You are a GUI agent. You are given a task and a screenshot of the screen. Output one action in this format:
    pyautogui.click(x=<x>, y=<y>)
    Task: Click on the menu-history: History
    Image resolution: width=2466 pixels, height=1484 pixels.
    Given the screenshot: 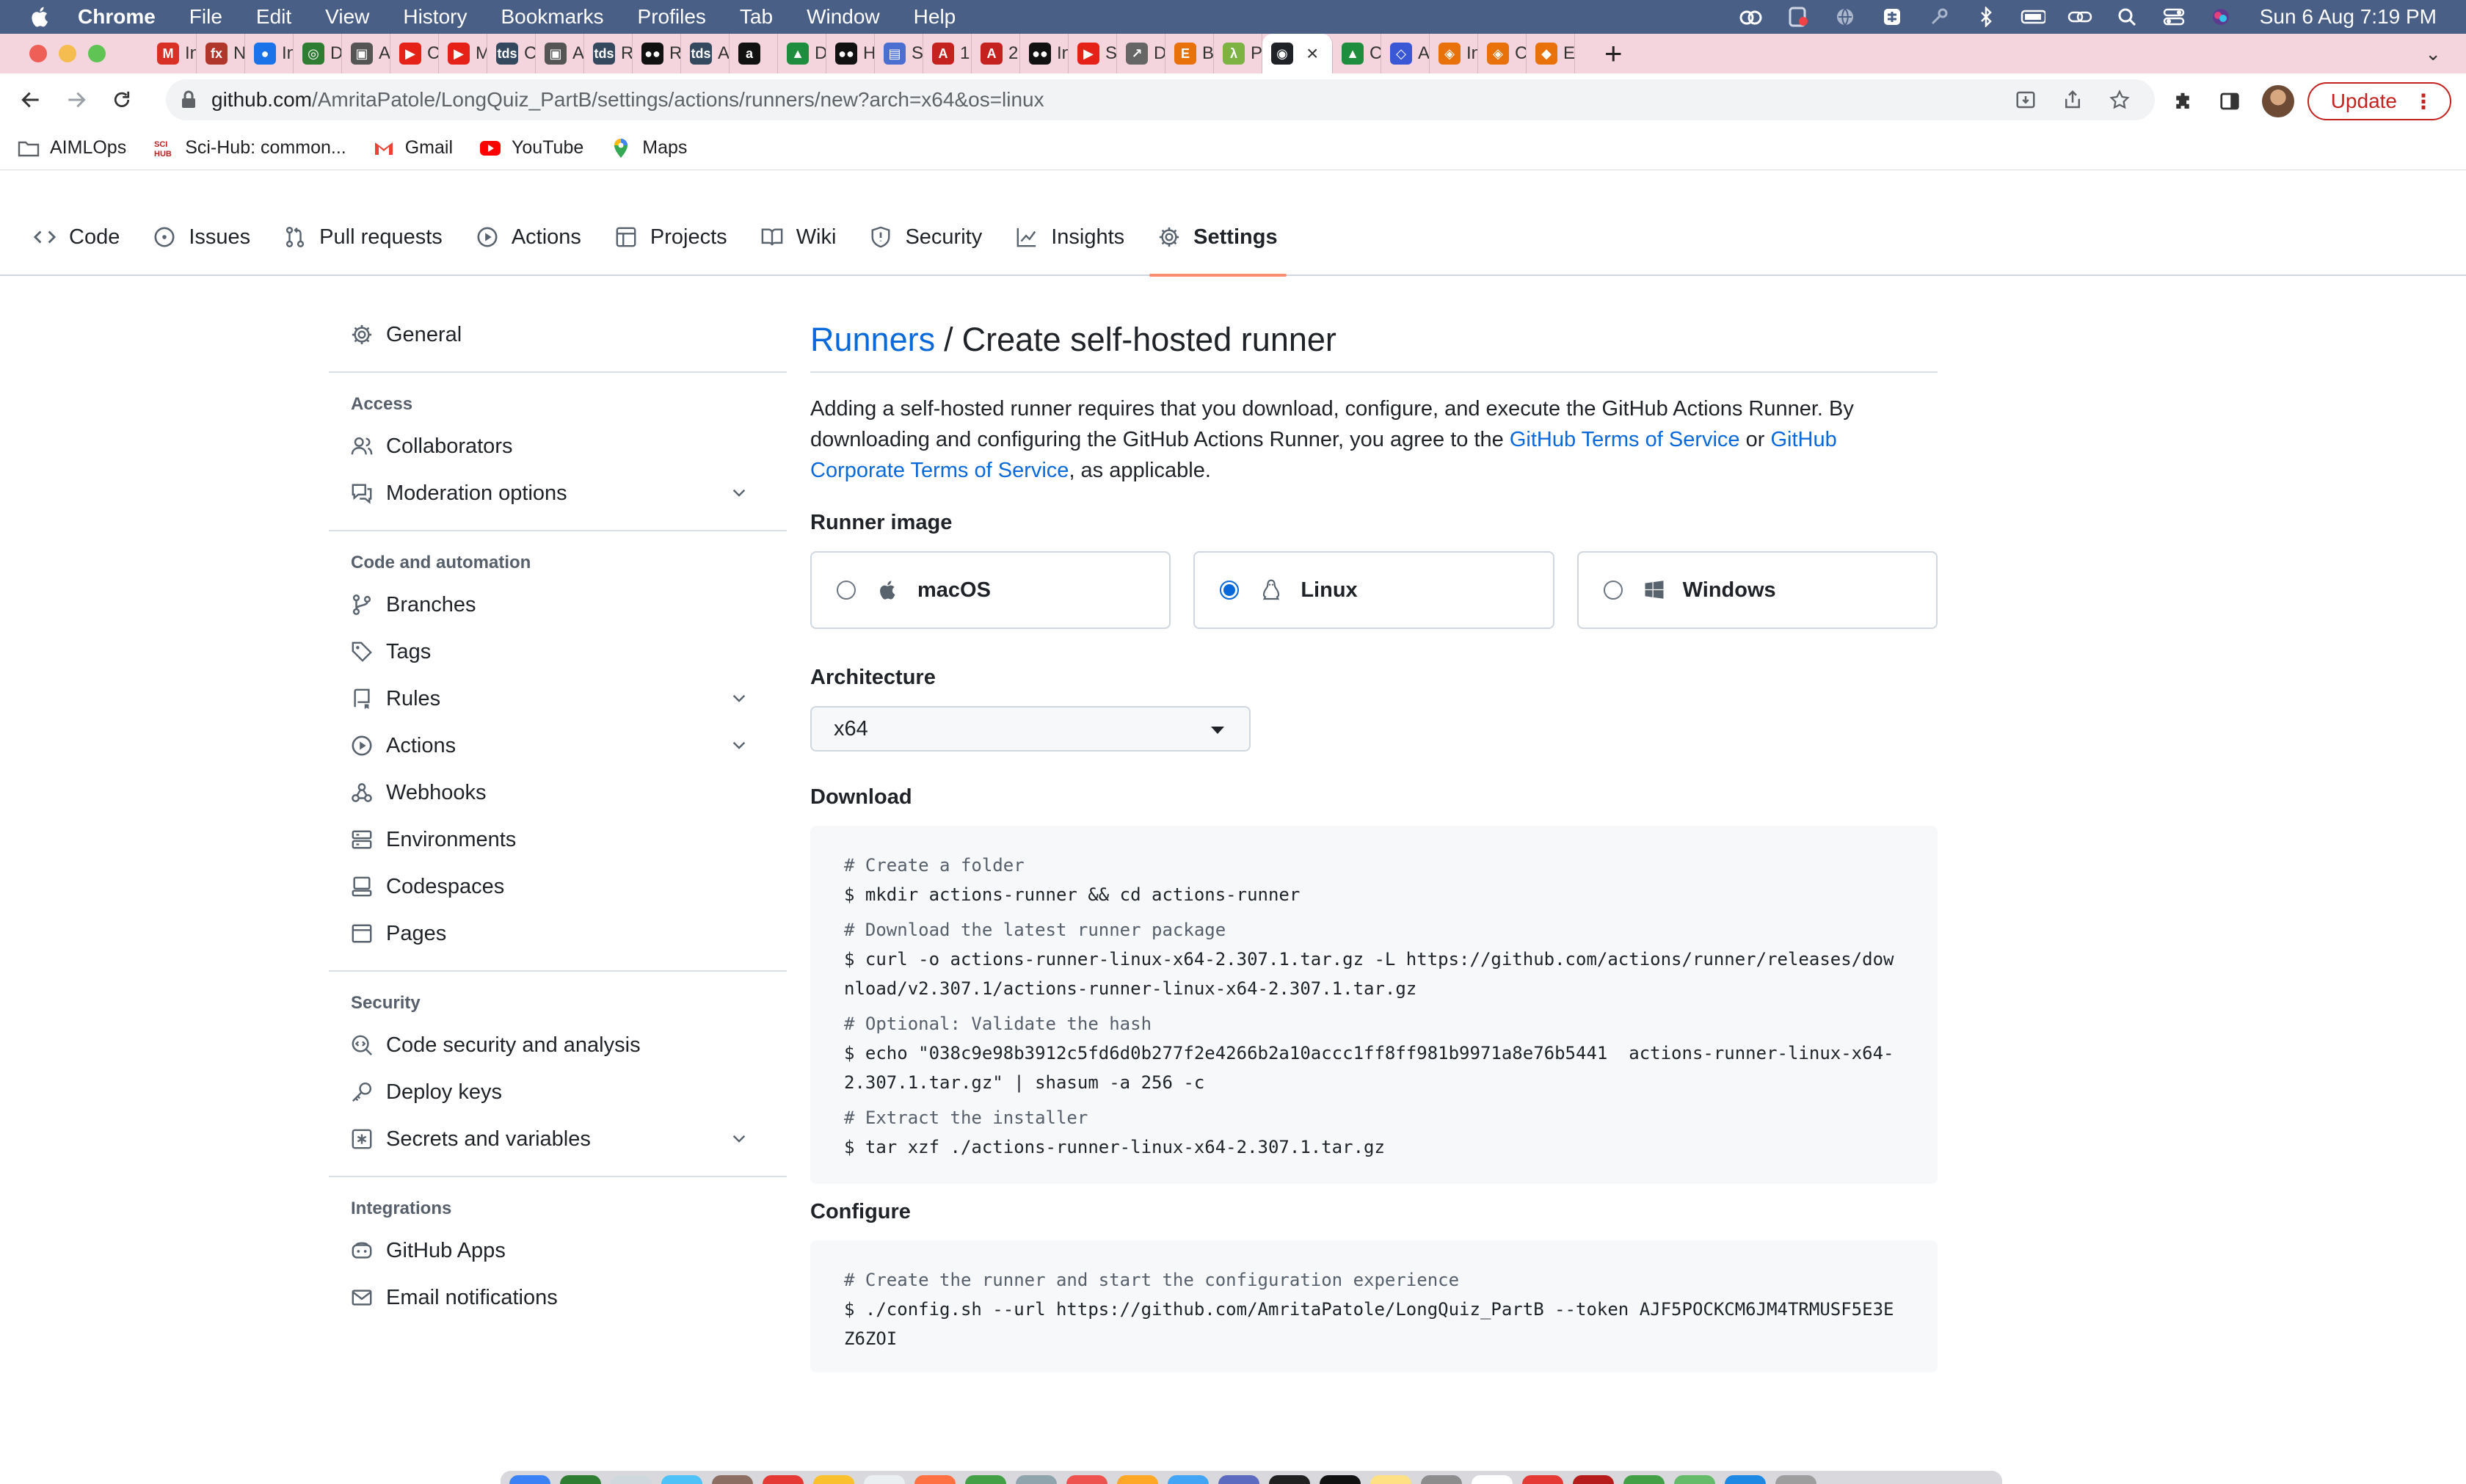 What is the action you would take?
    pyautogui.click(x=435, y=17)
    